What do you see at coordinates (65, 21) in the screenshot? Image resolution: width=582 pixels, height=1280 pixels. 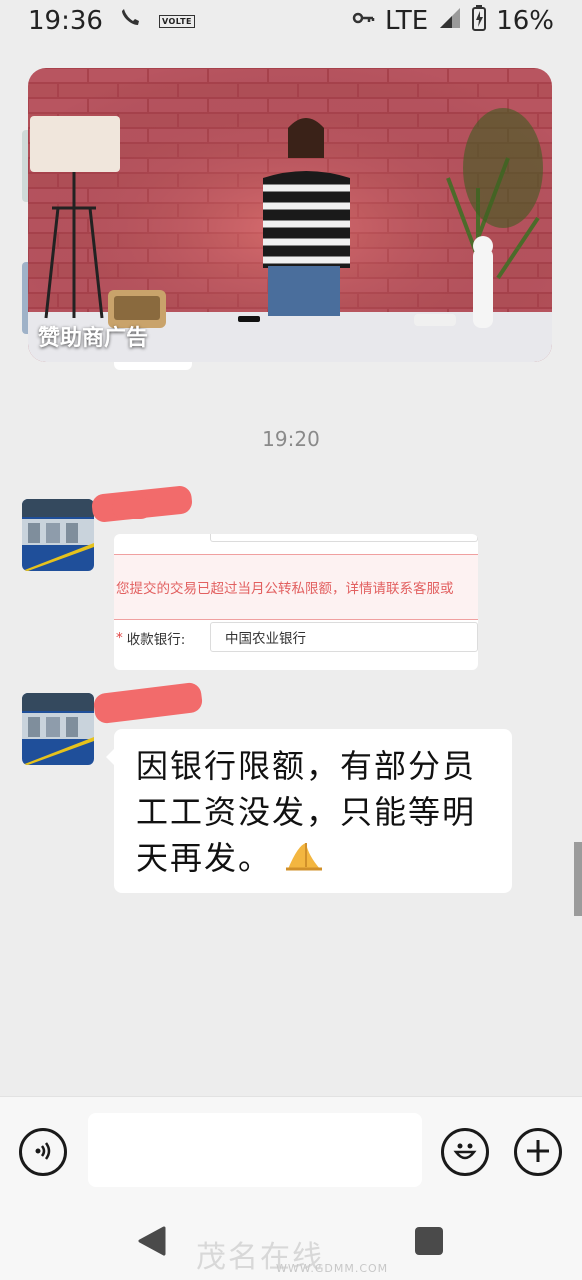 I see `status-time: 19:36` at bounding box center [65, 21].